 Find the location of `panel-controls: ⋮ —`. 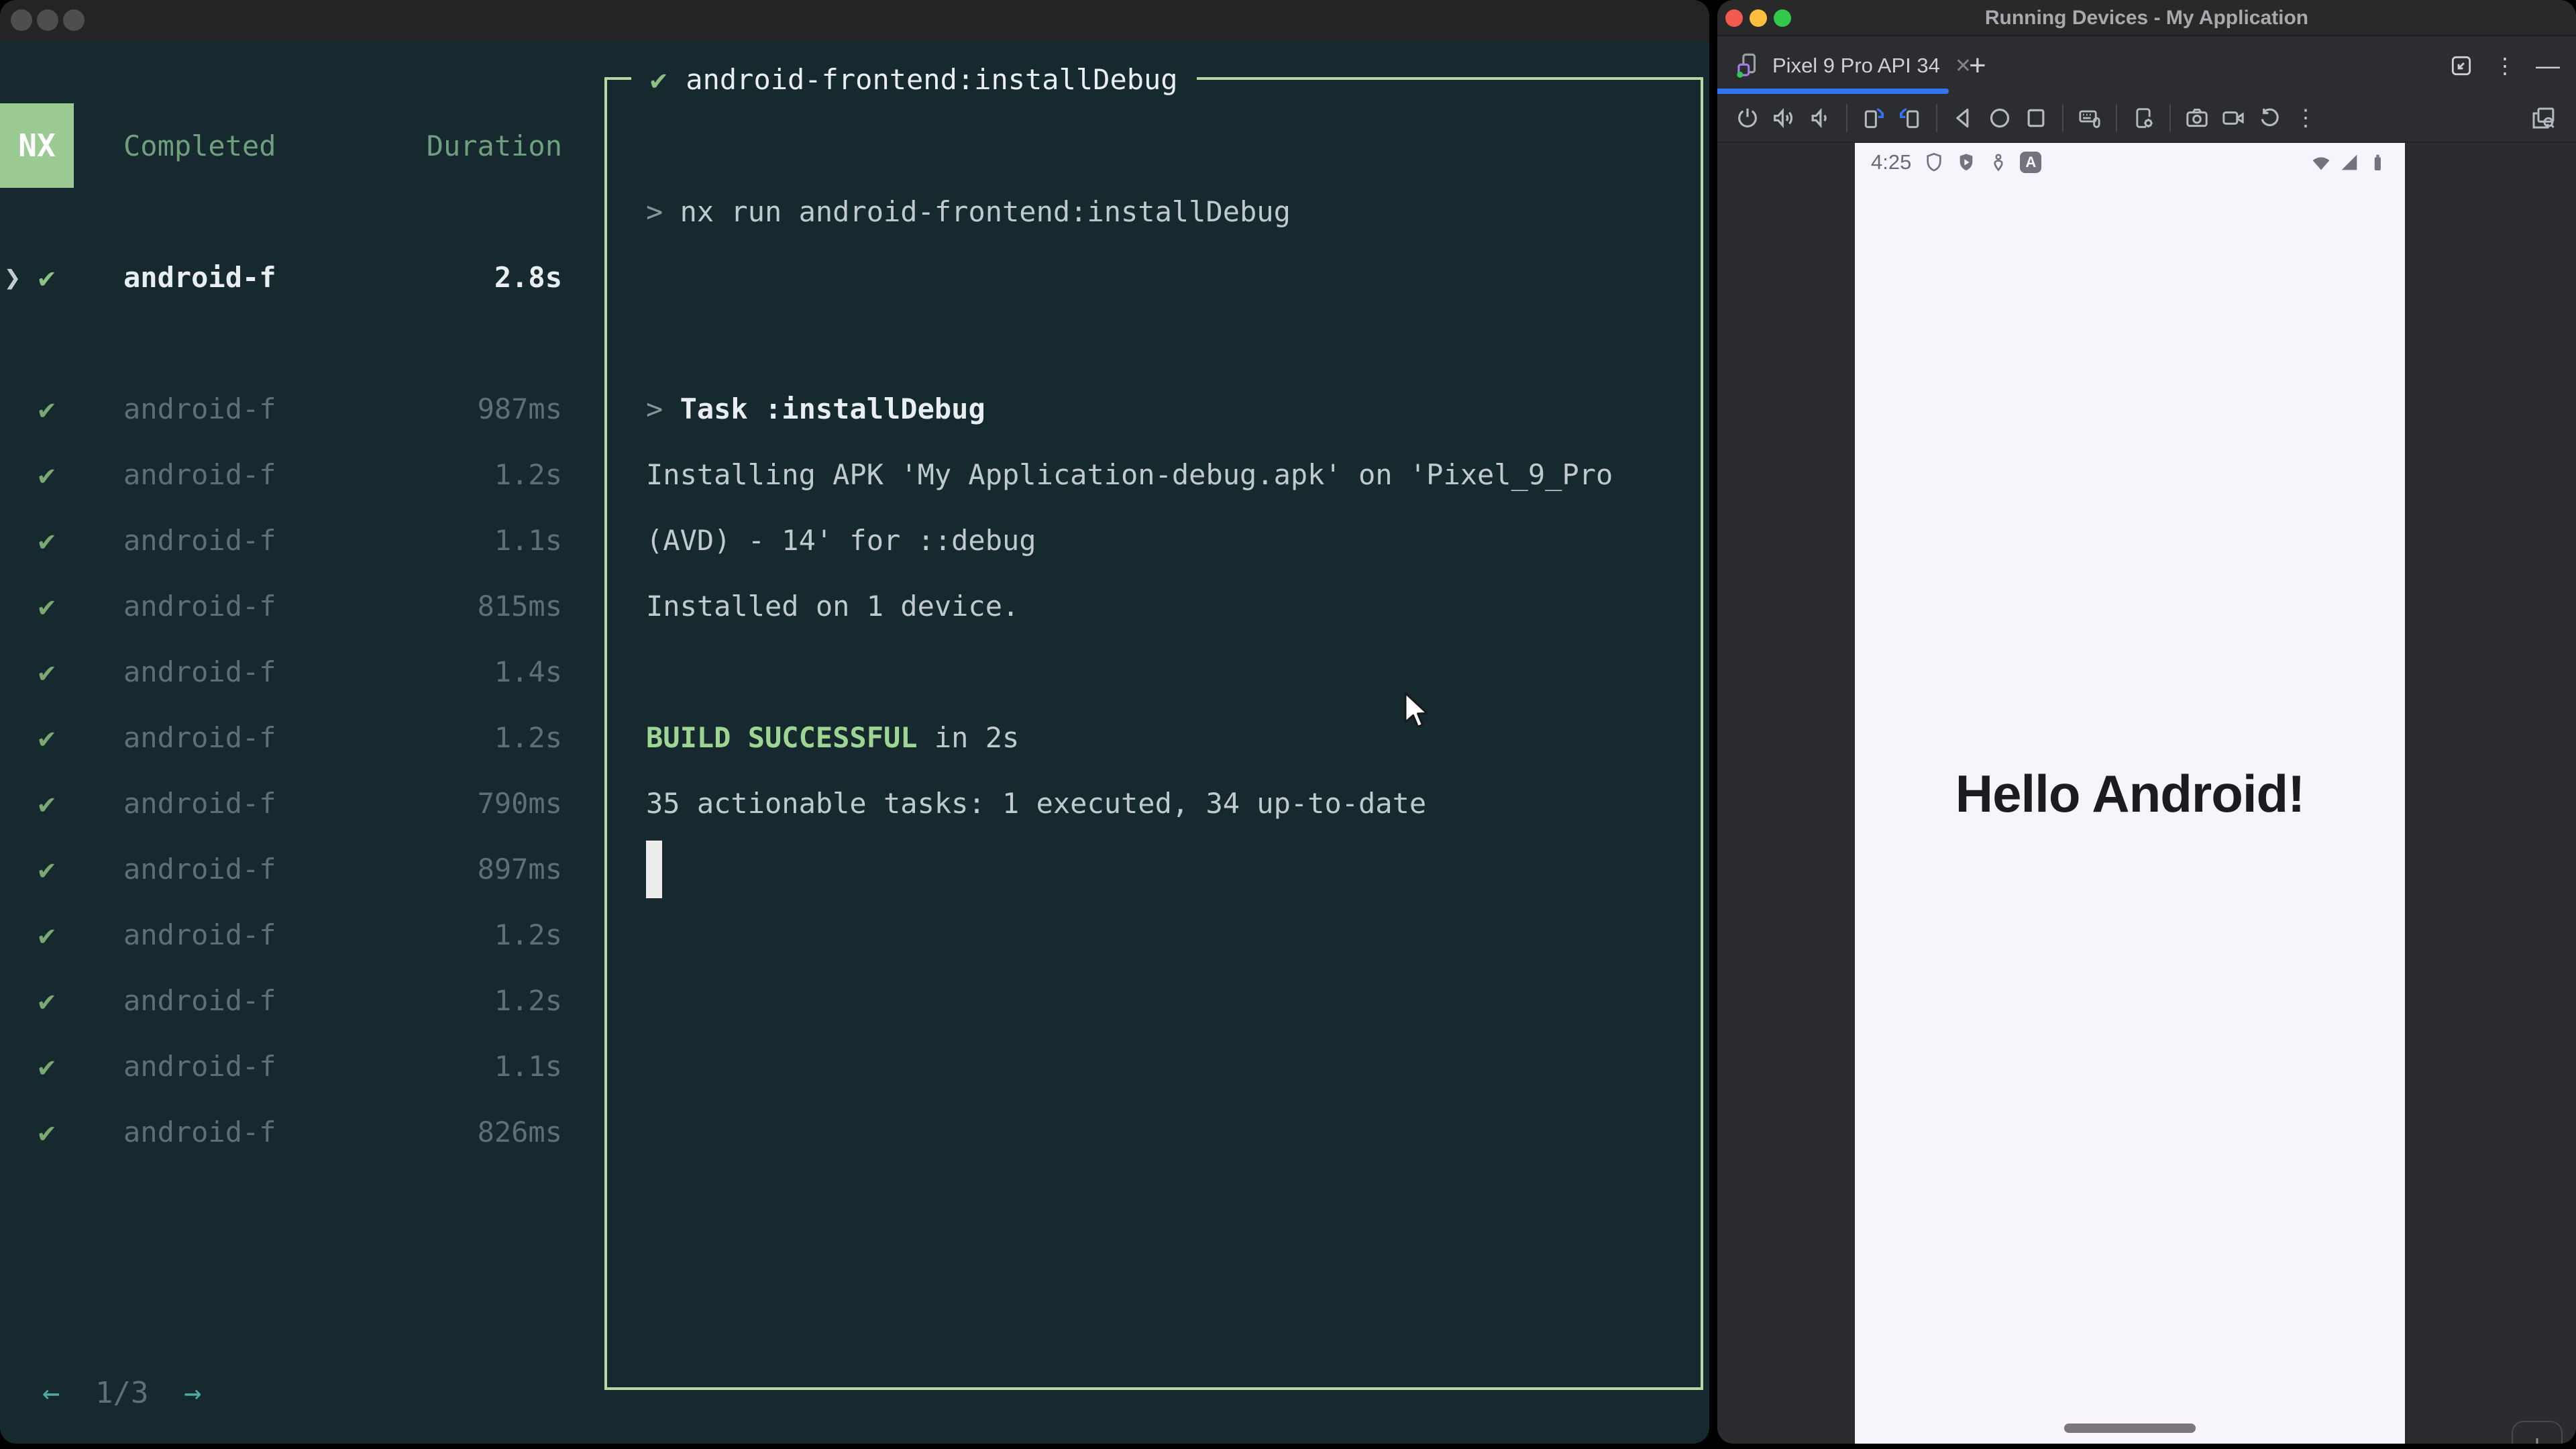

panel-controls: ⋮ — is located at coordinates (2512, 66).